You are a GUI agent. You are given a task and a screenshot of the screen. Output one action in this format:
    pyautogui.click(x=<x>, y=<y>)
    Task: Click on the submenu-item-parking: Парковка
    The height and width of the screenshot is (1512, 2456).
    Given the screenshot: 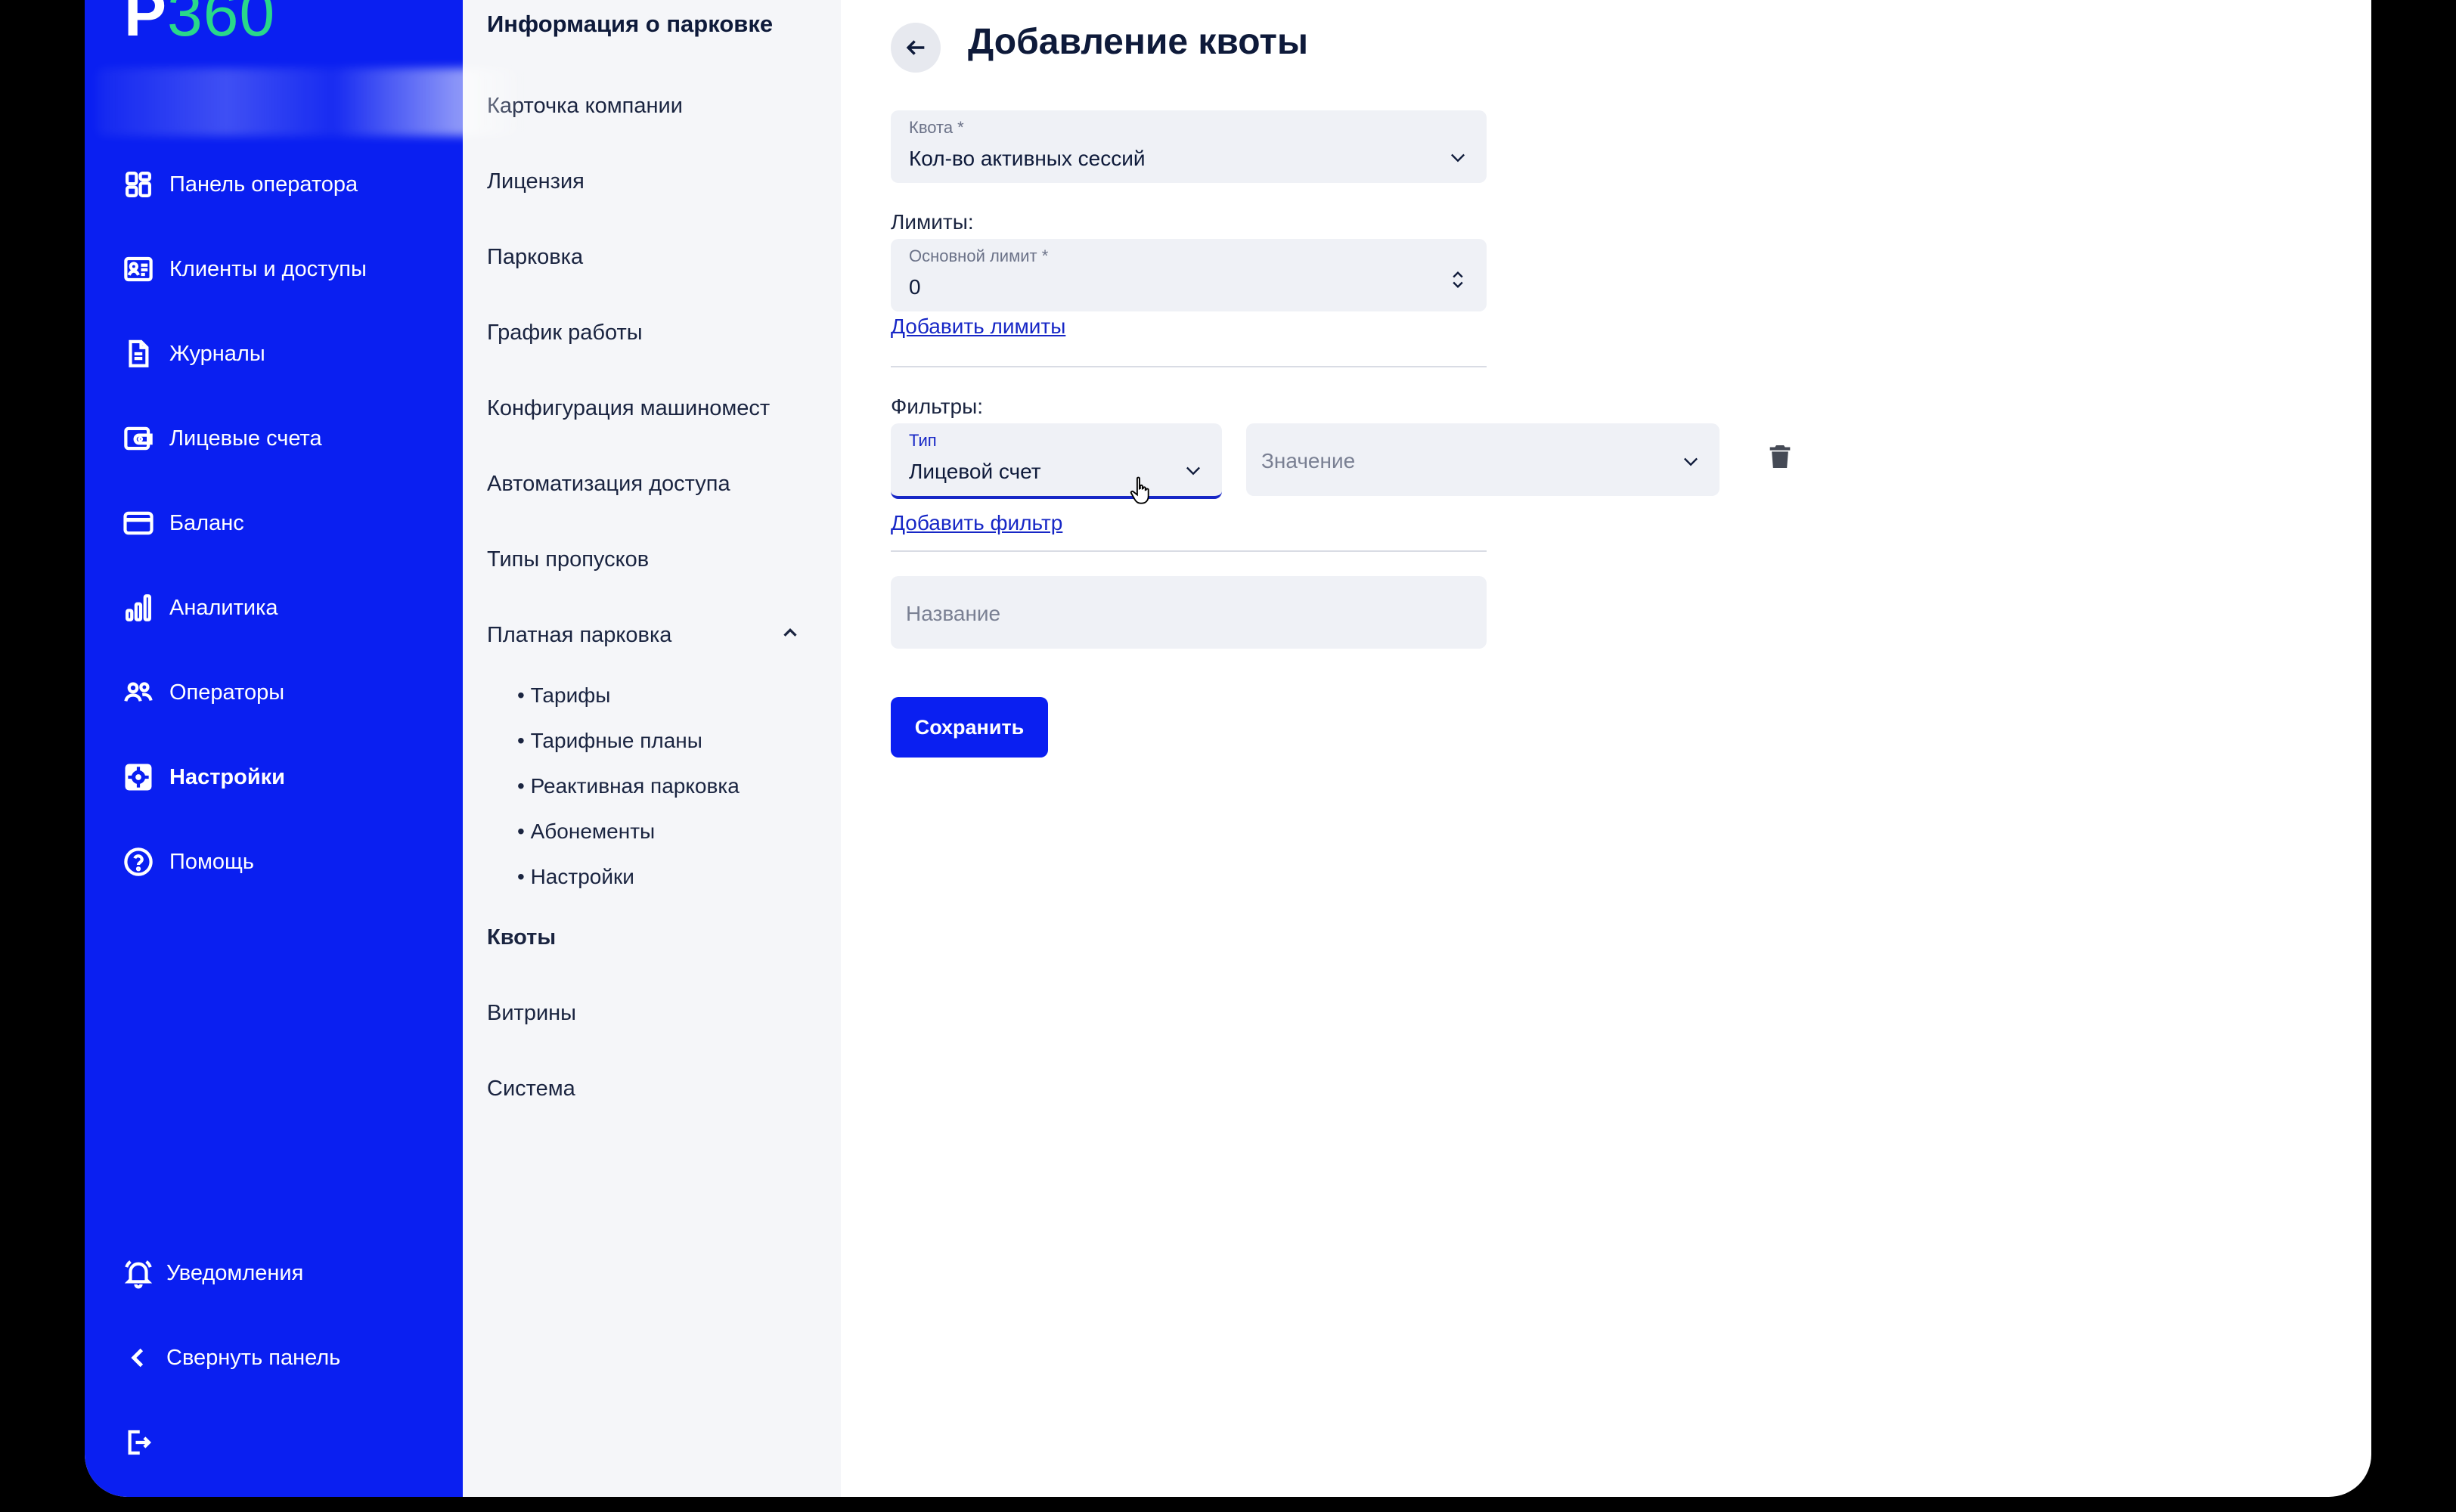 What is the action you would take?
    pyautogui.click(x=535, y=257)
    